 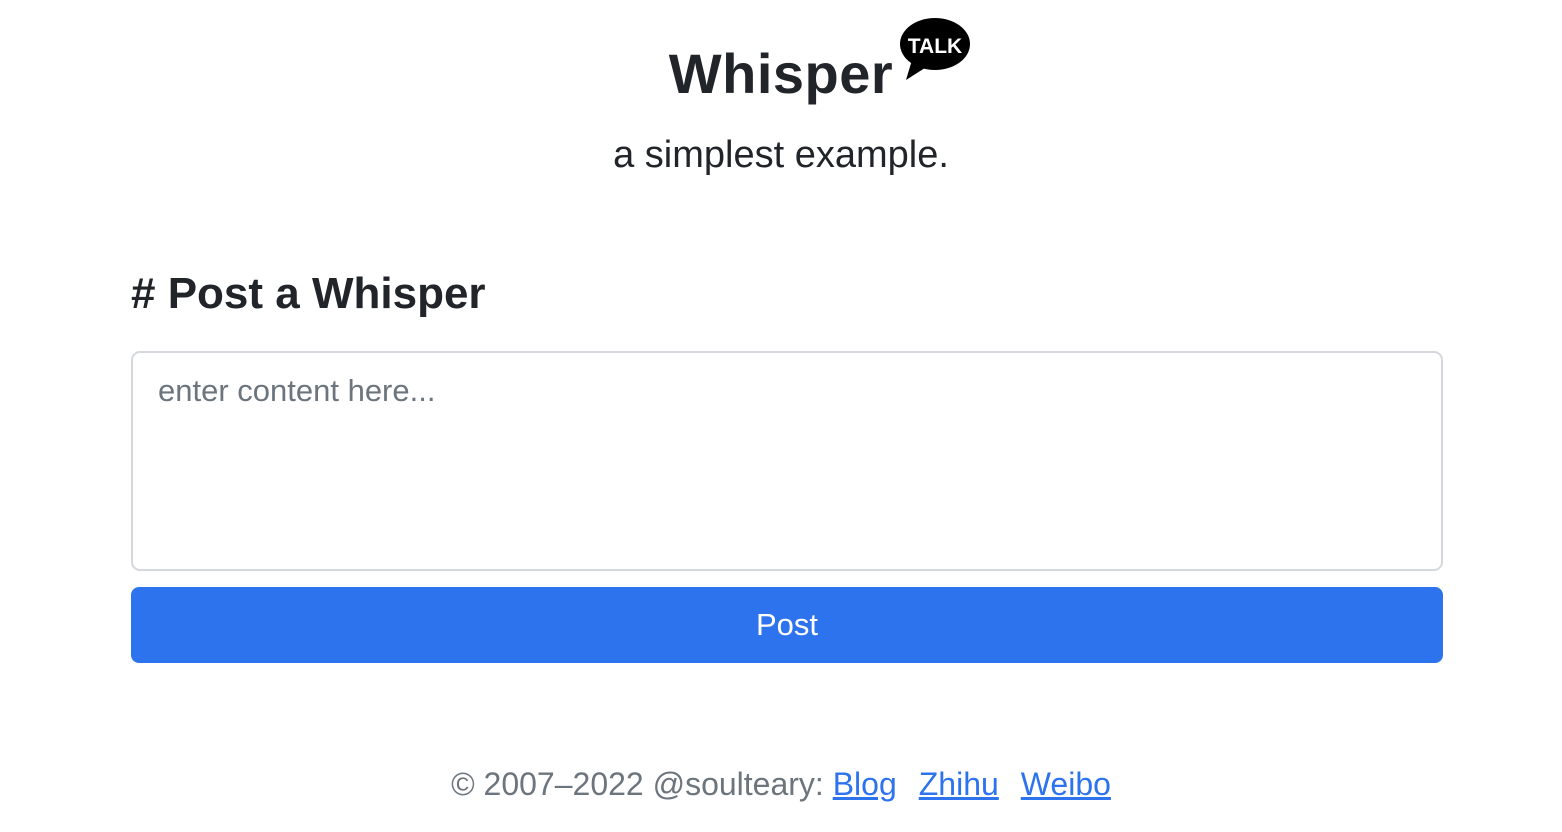 I want to click on footer-link-weibo: Weibo, so click(x=1066, y=784).